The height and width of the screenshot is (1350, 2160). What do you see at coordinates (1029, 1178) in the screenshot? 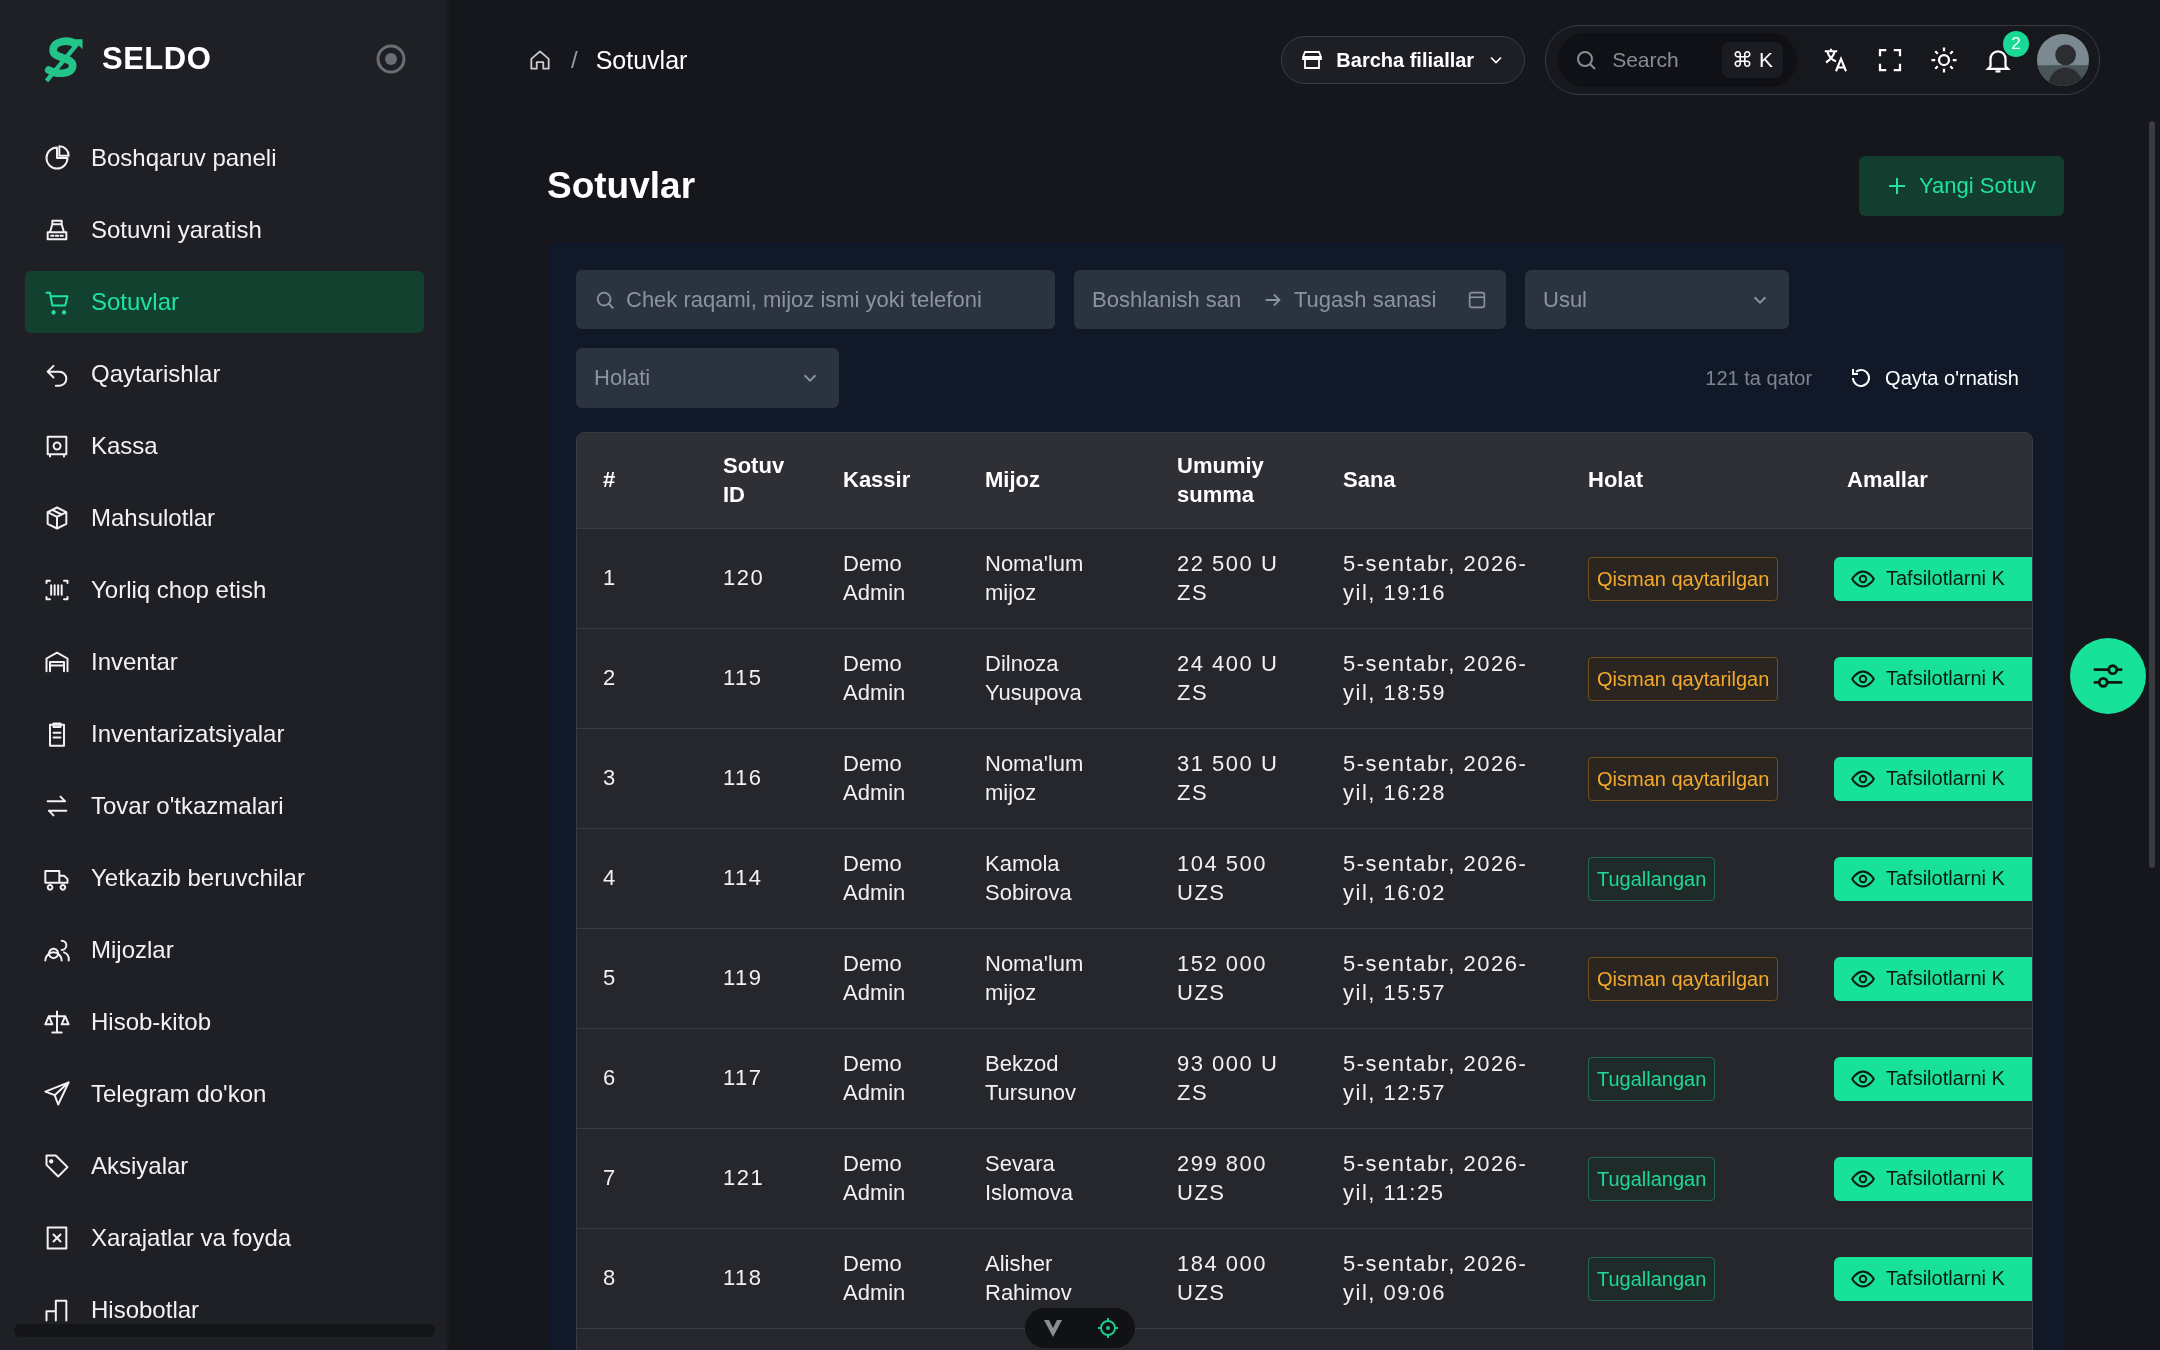
I see `table-cell-text: Sevara Islomova` at bounding box center [1029, 1178].